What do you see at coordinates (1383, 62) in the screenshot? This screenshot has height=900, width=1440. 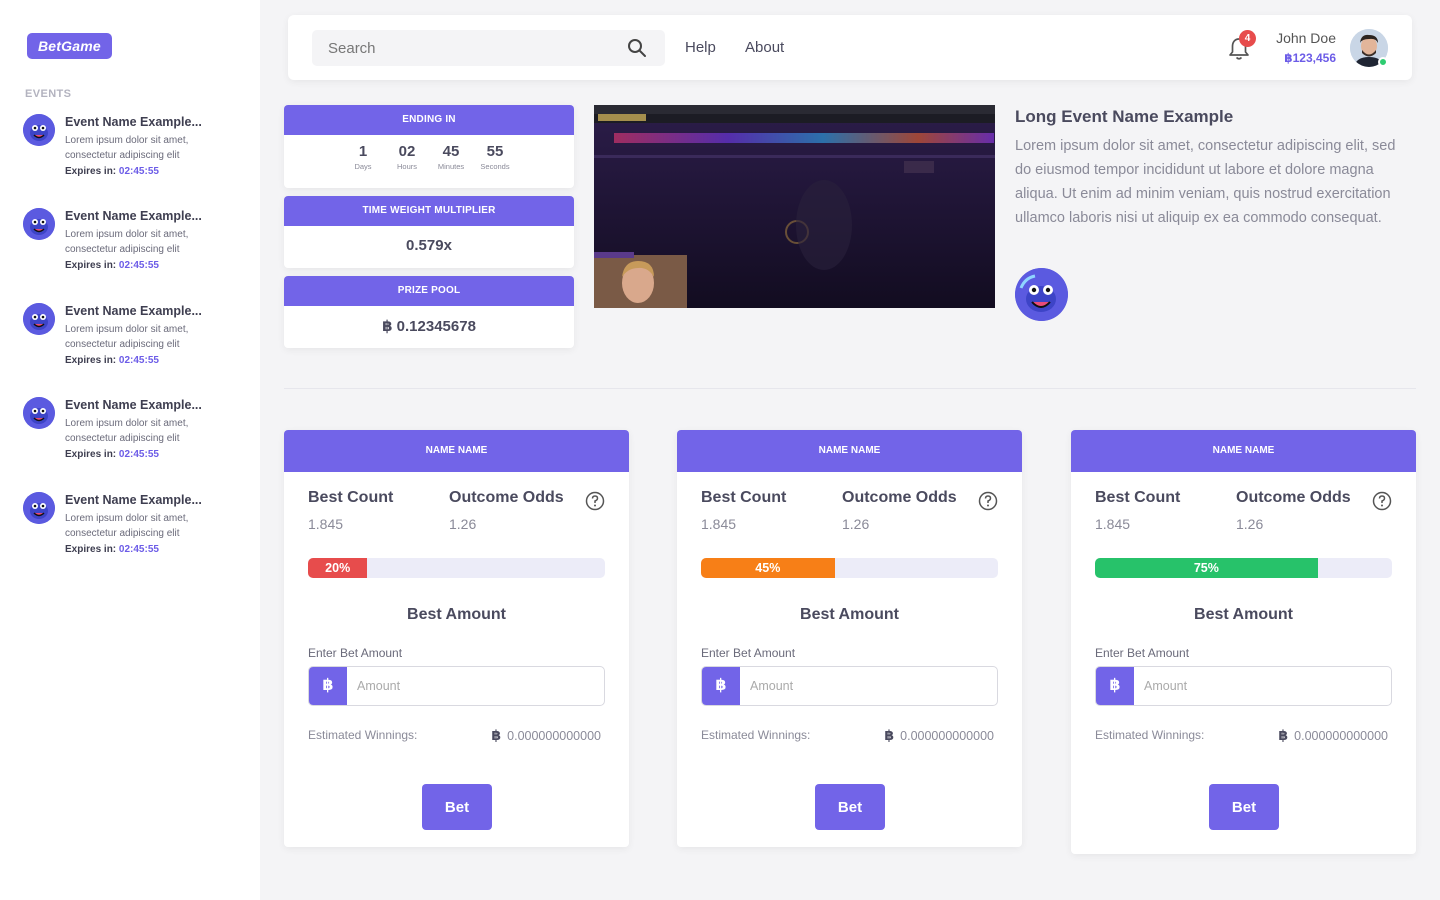 I see `online-status-dot` at bounding box center [1383, 62].